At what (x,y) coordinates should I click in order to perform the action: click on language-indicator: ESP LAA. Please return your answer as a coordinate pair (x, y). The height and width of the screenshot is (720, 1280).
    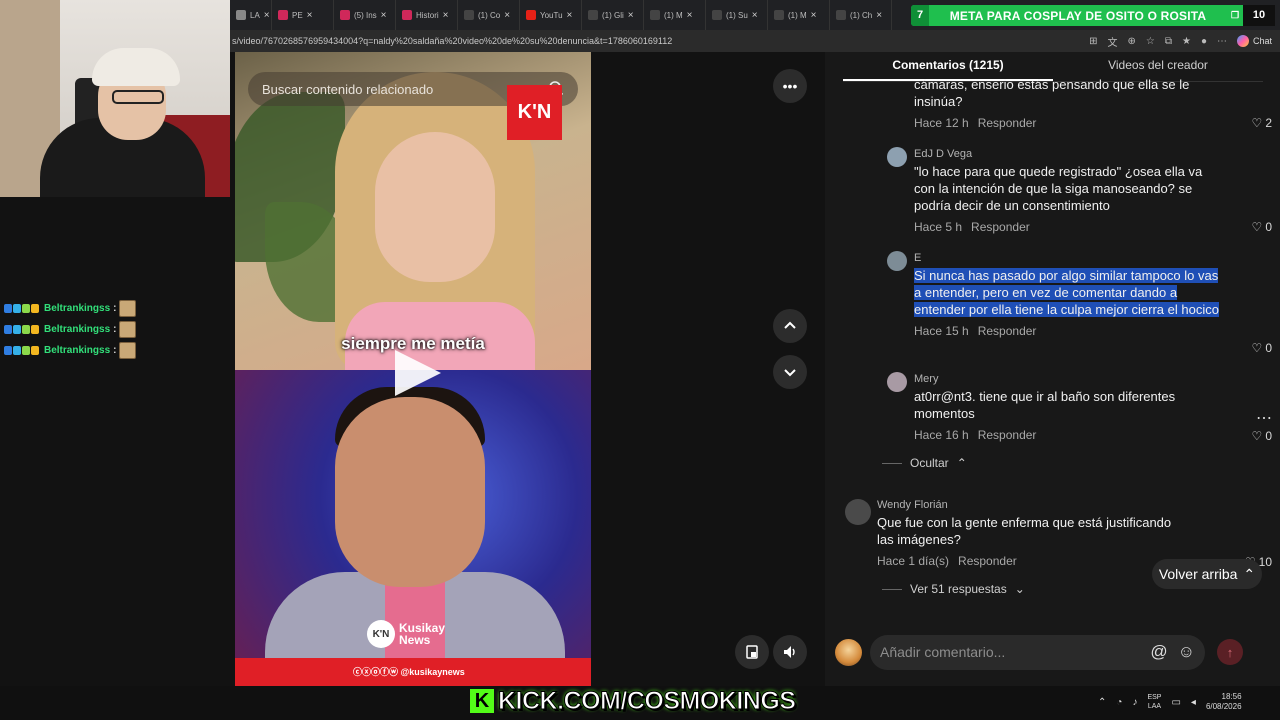
    Looking at the image, I should click on (1154, 702).